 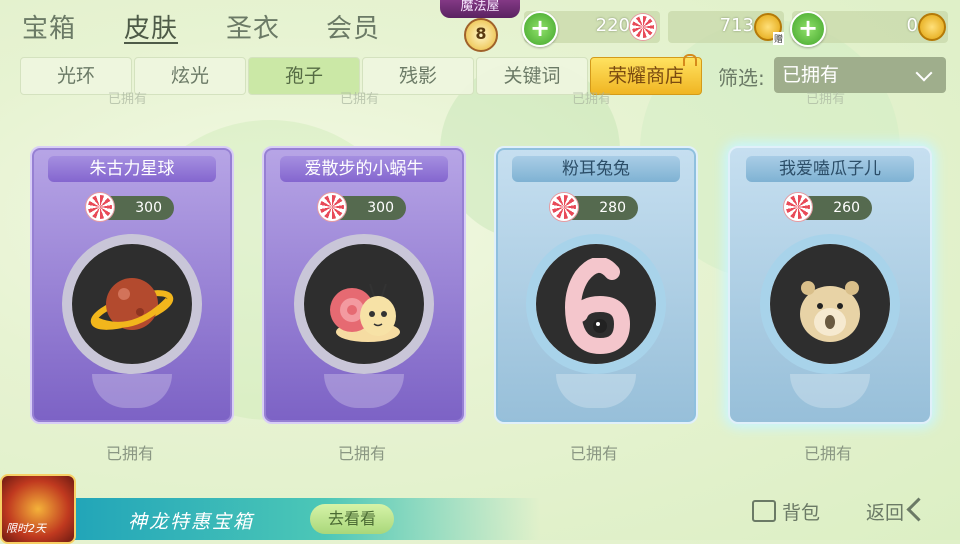 I want to click on back-label: 返回, so click(x=885, y=513).